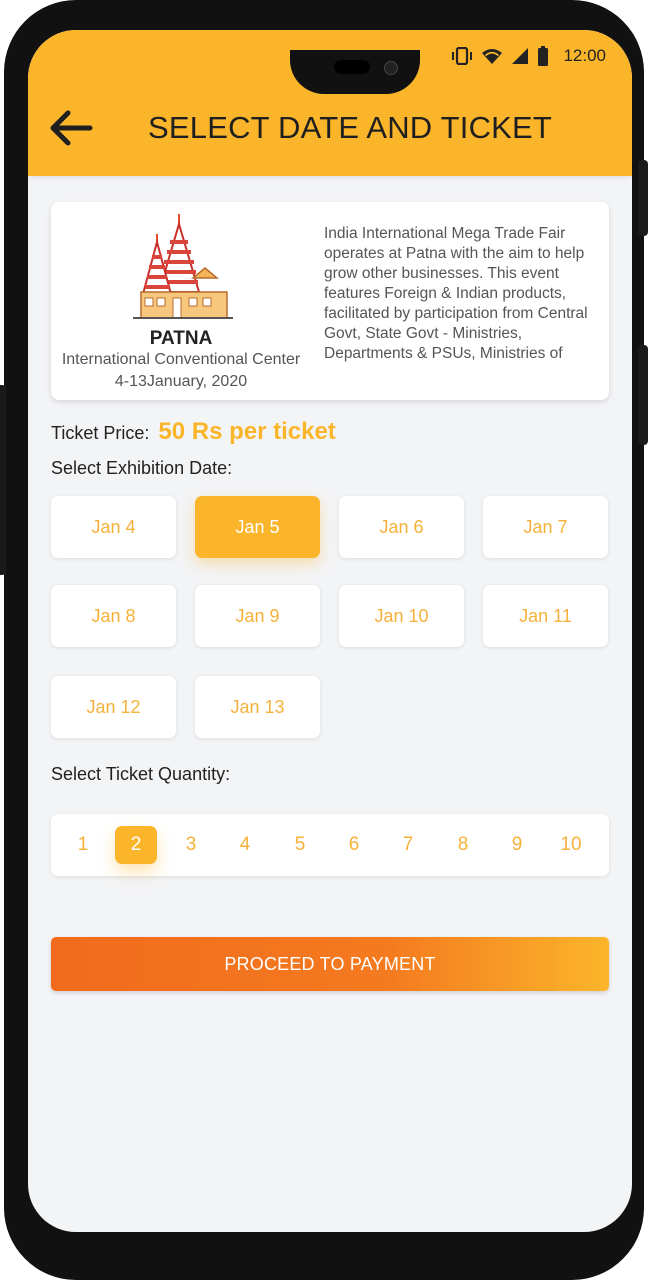 This screenshot has width=652, height=1280. Describe the element at coordinates (141, 774) in the screenshot. I see `quantity-section-label: Select Ticket Quantity:` at that location.